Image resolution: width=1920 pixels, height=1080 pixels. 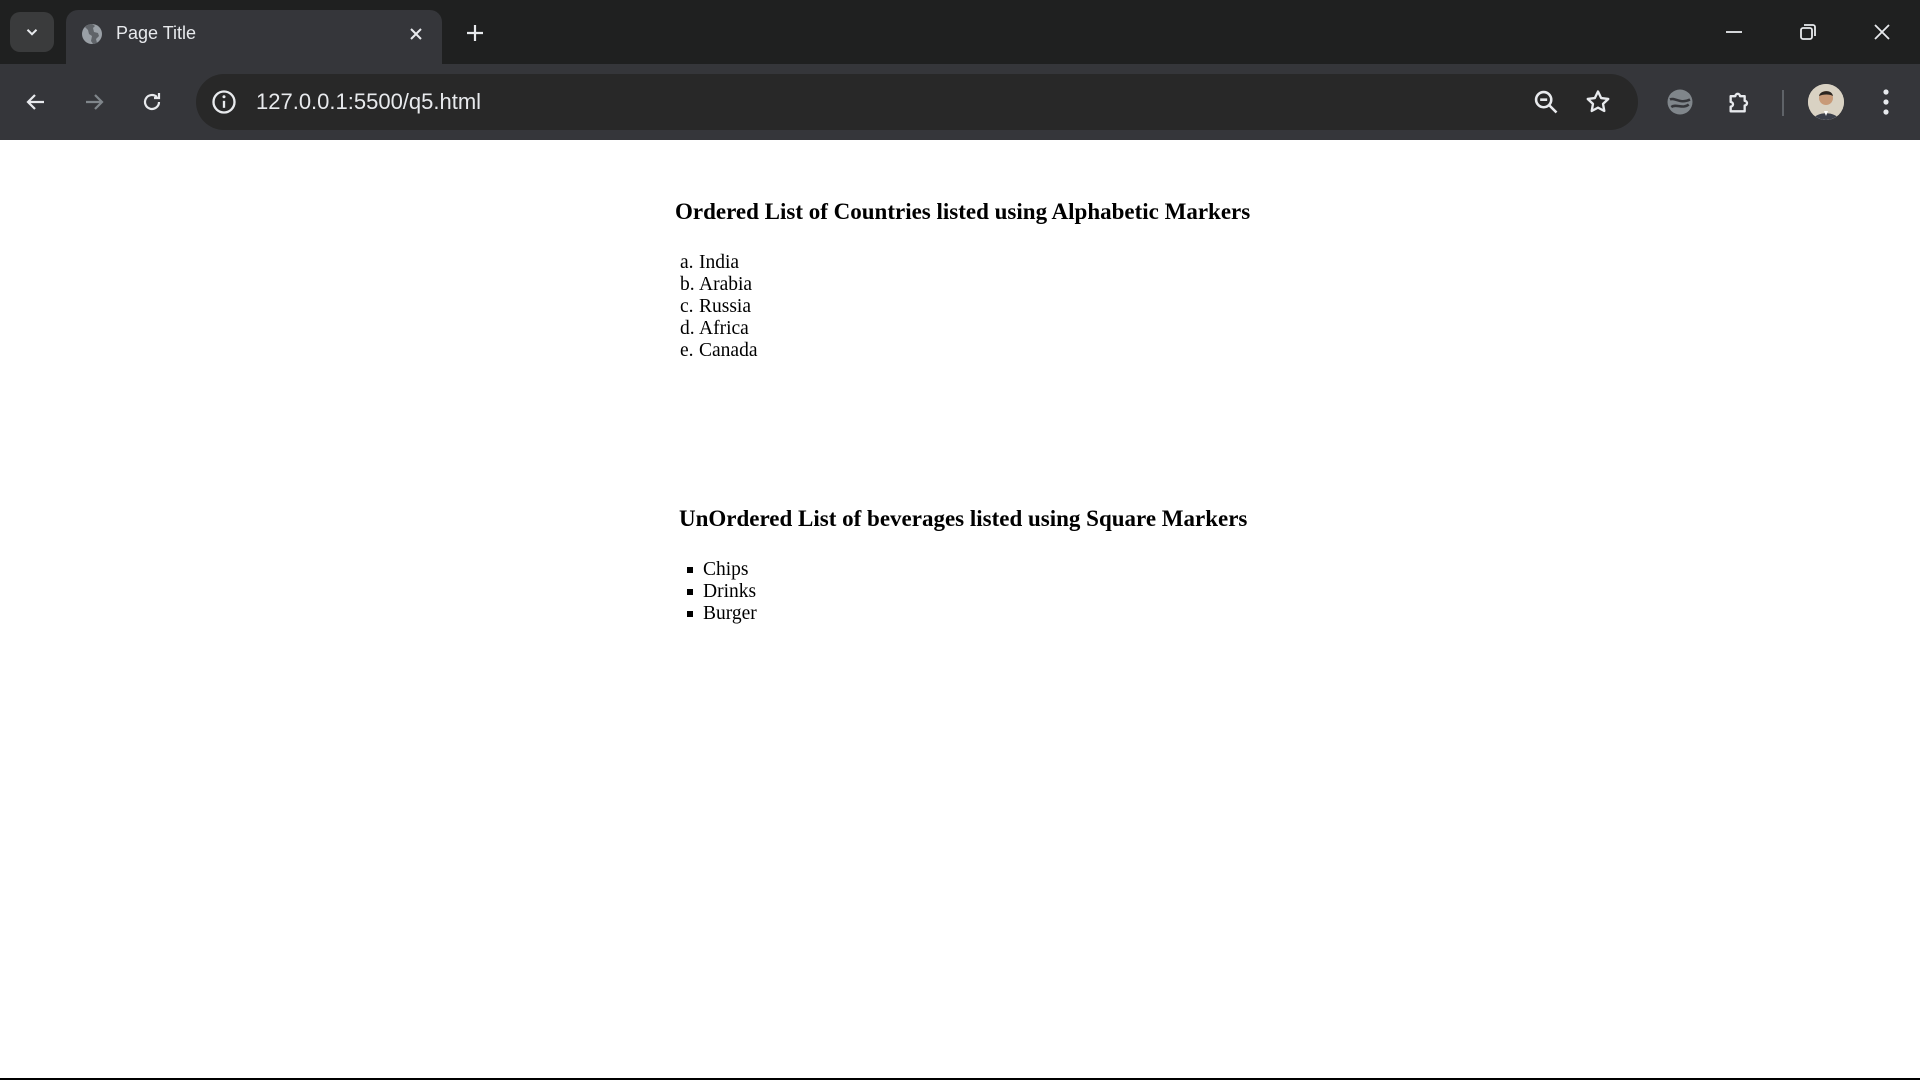 What do you see at coordinates (687, 328) in the screenshot?
I see `list-marker: d.` at bounding box center [687, 328].